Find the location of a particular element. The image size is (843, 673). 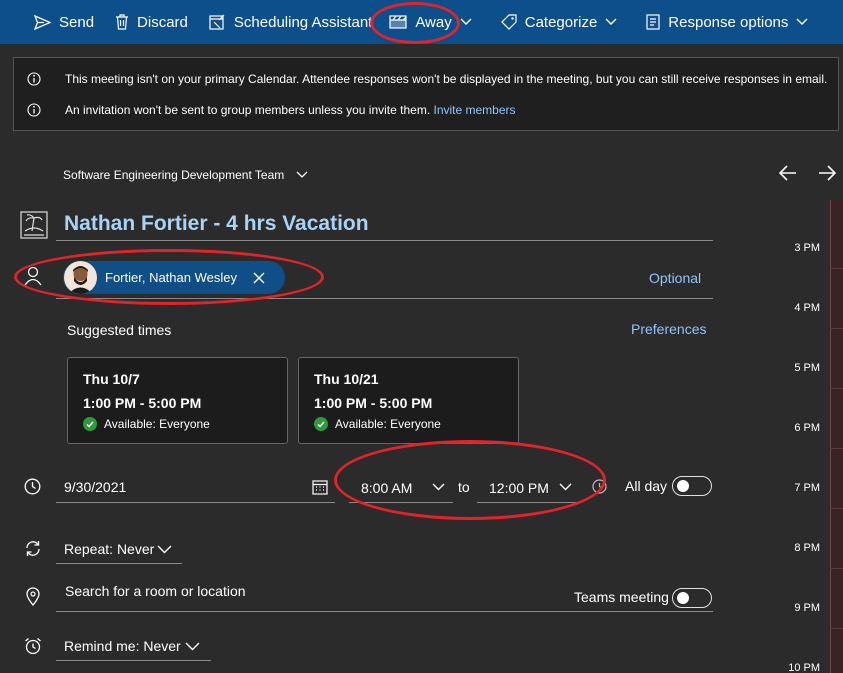

remind-underline is located at coordinates (133, 660).